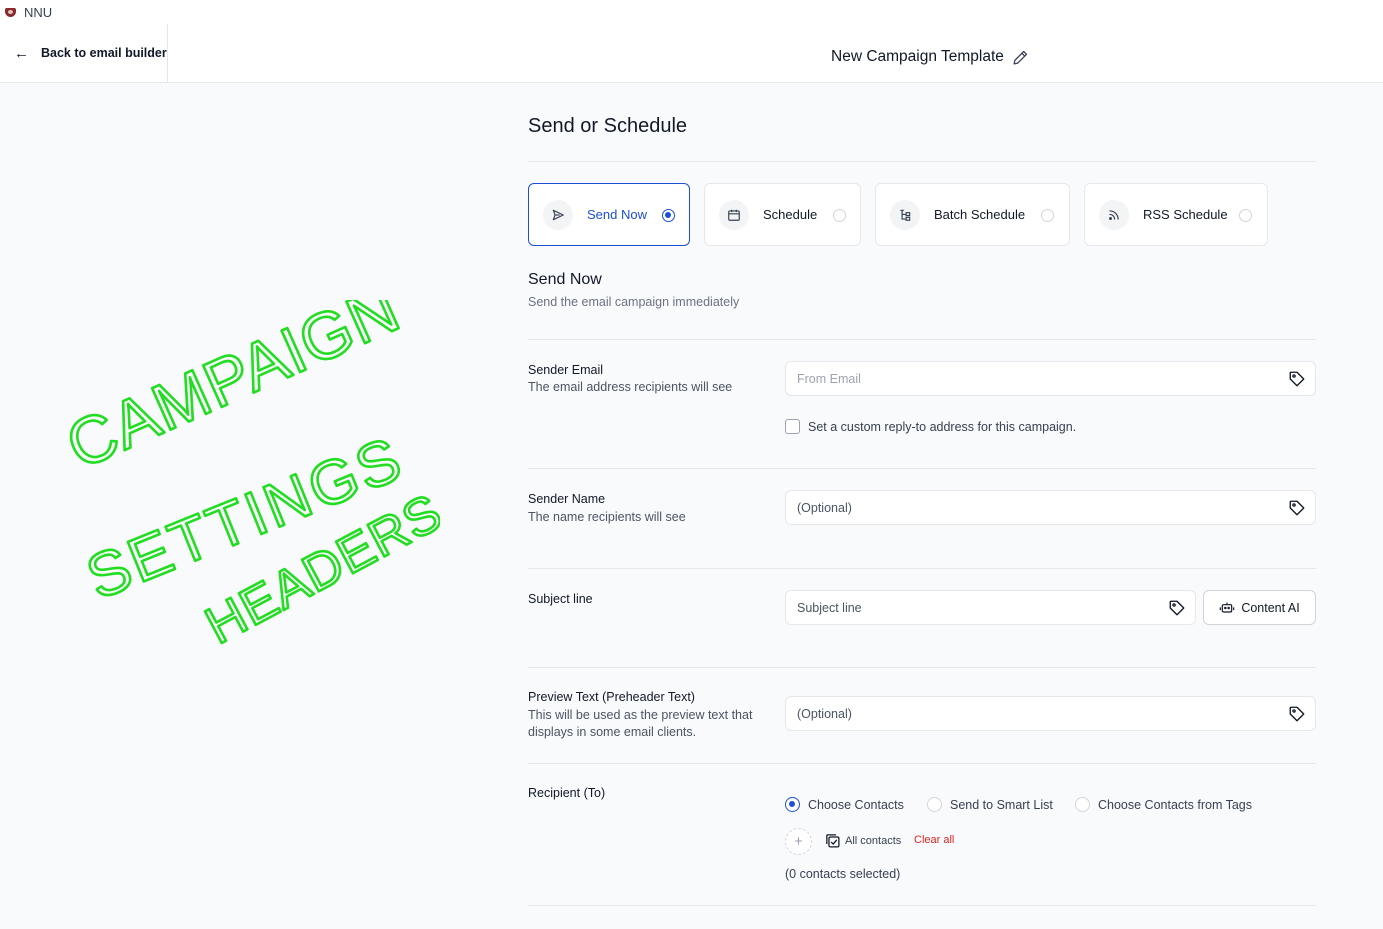 This screenshot has height=929, width=1383. Describe the element at coordinates (608, 126) in the screenshot. I see `page-heading: Send or Schedule` at that location.